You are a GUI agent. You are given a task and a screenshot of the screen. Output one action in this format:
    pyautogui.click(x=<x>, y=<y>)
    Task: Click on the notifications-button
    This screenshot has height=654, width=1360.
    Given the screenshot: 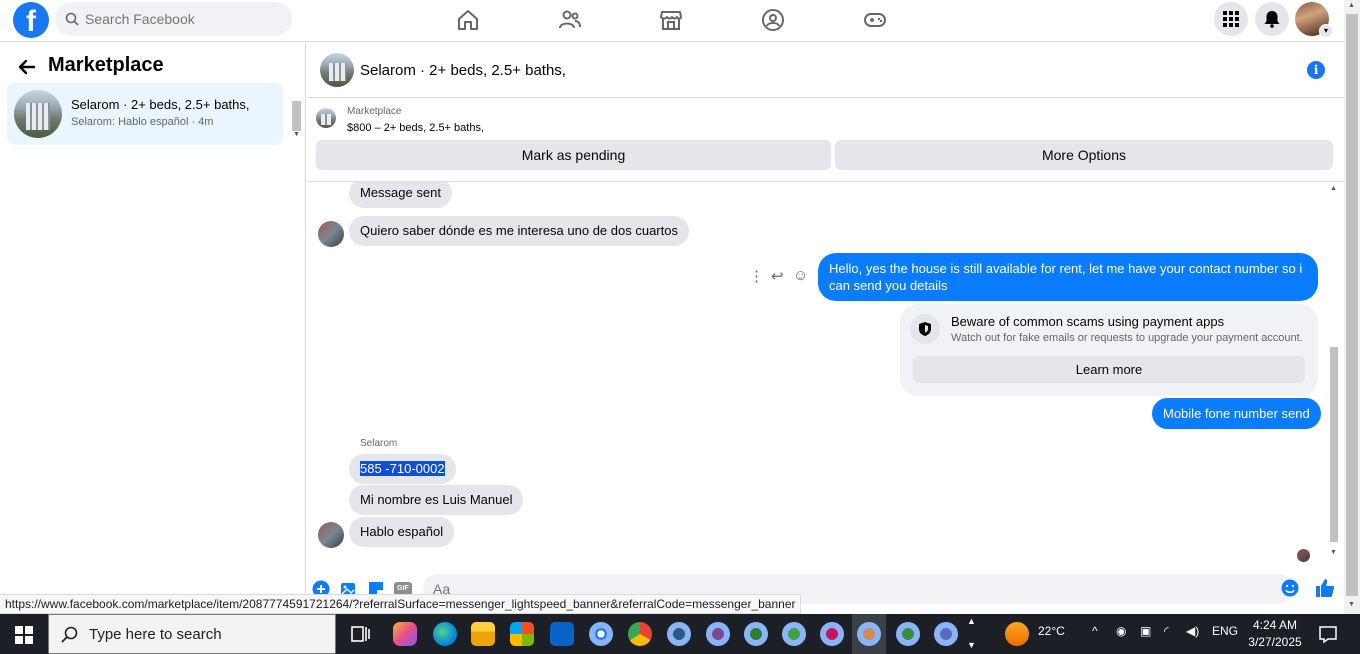 What is the action you would take?
    pyautogui.click(x=1272, y=19)
    